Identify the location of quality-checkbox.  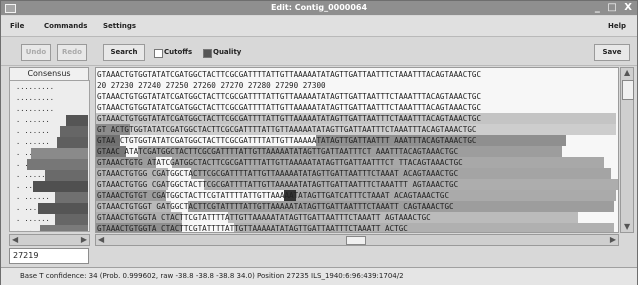
(207, 53).